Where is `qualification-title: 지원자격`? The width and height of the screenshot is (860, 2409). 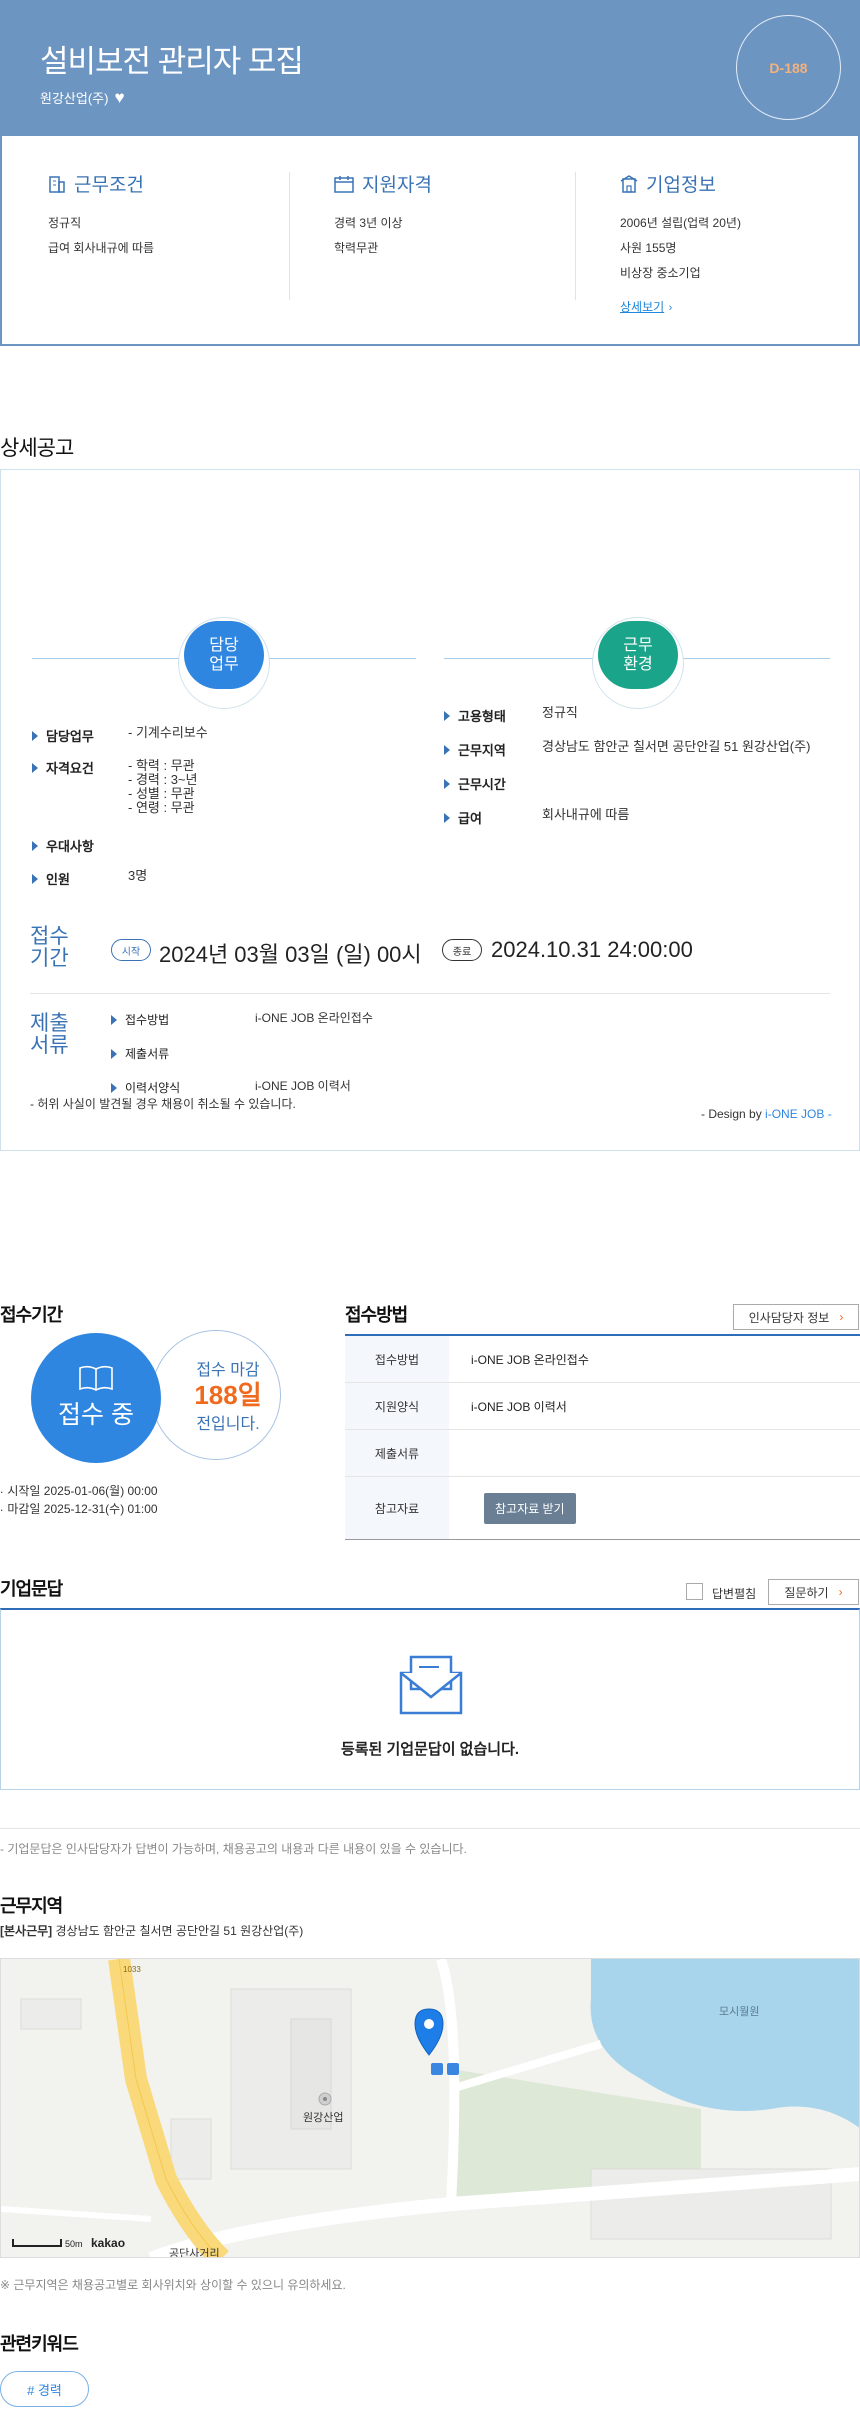
qualification-title: 지원자격 is located at coordinates (397, 185).